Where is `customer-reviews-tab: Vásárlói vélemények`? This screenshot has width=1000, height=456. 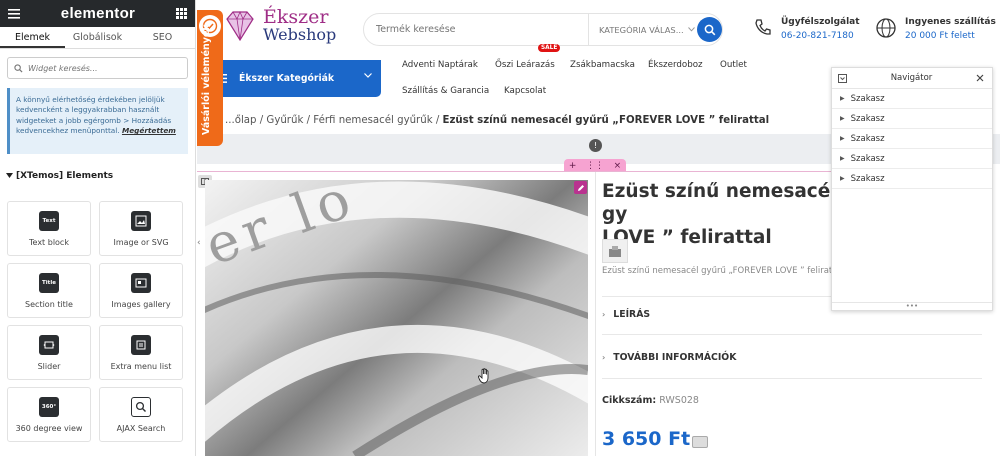 customer-reviews-tab: Vásárlói vélemények is located at coordinates (210, 78).